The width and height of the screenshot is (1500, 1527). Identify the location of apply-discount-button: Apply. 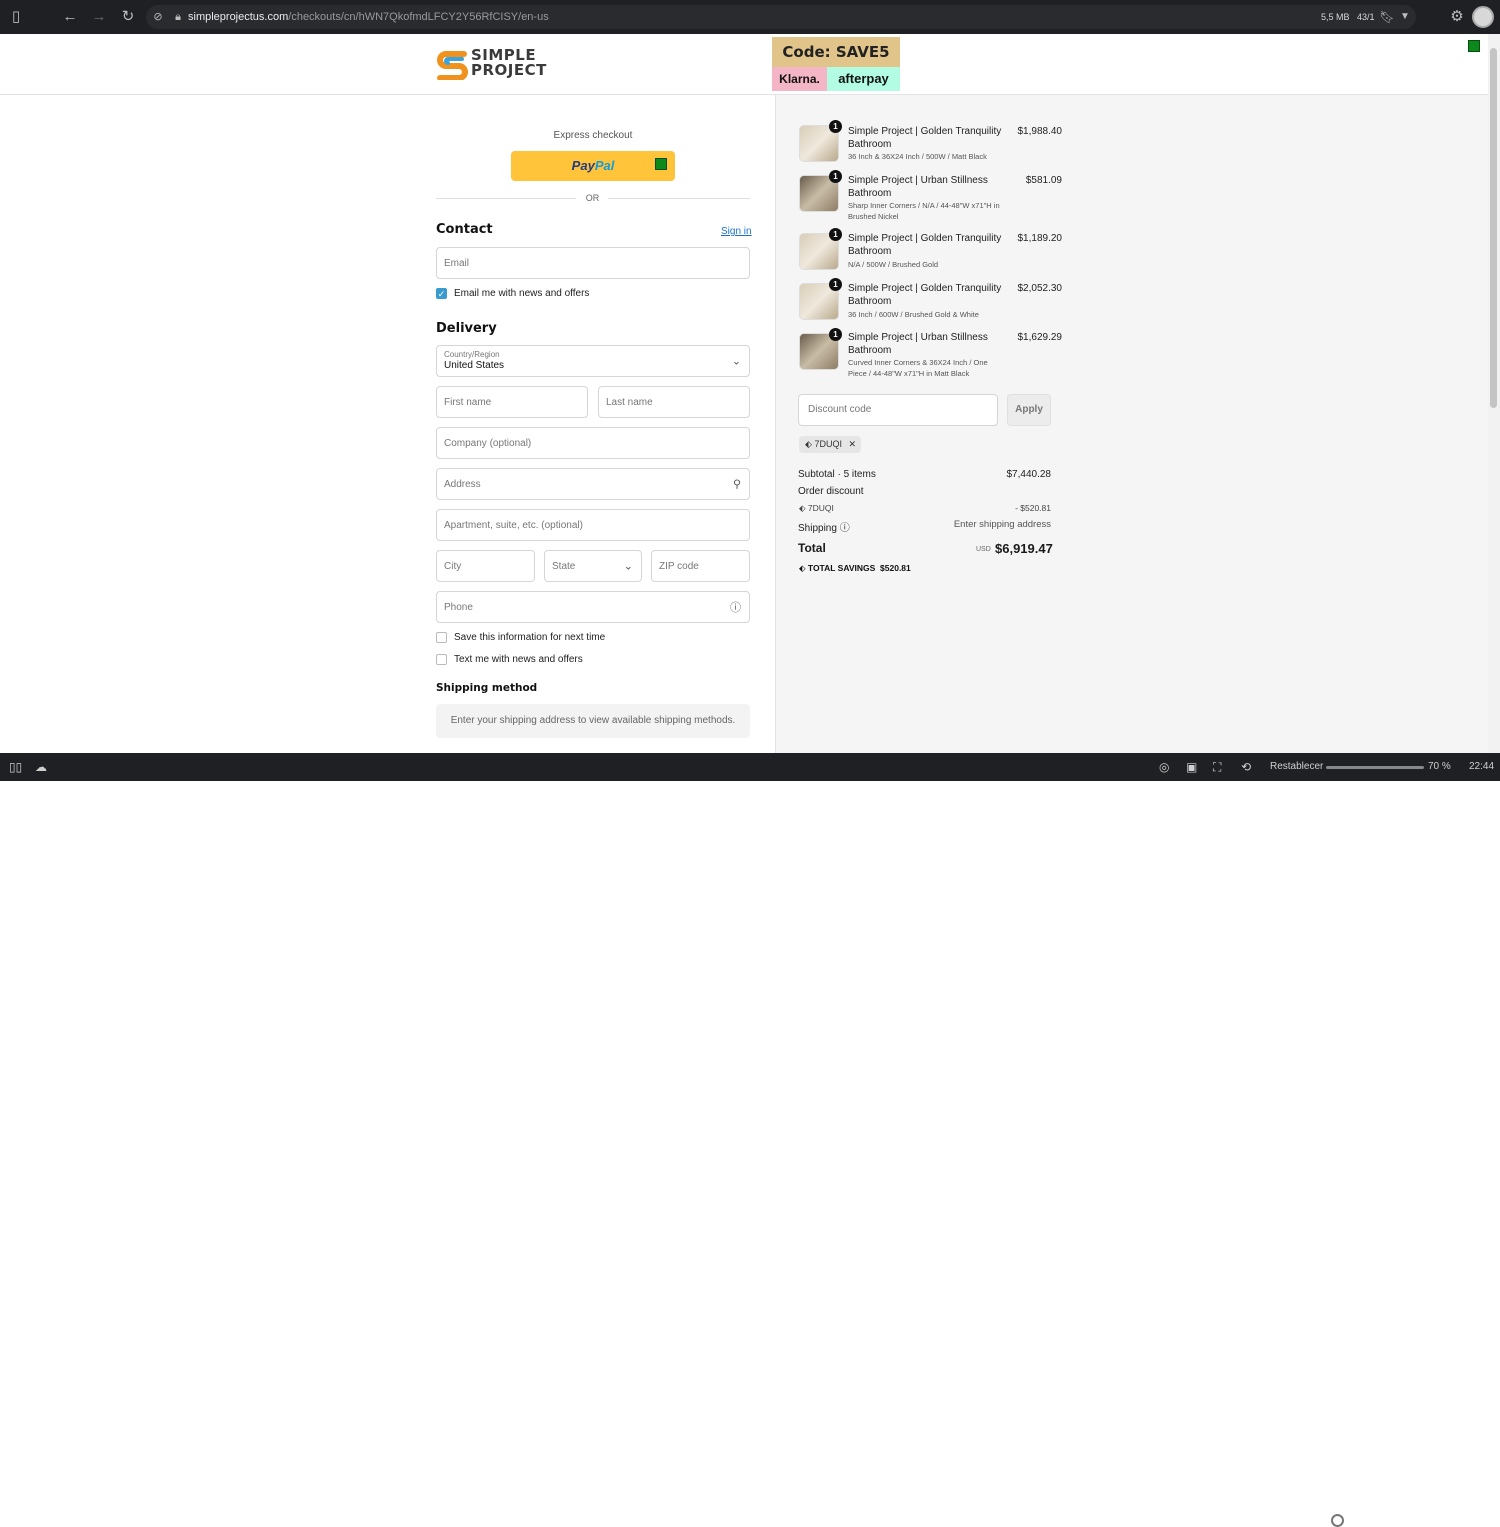
(1029, 410).